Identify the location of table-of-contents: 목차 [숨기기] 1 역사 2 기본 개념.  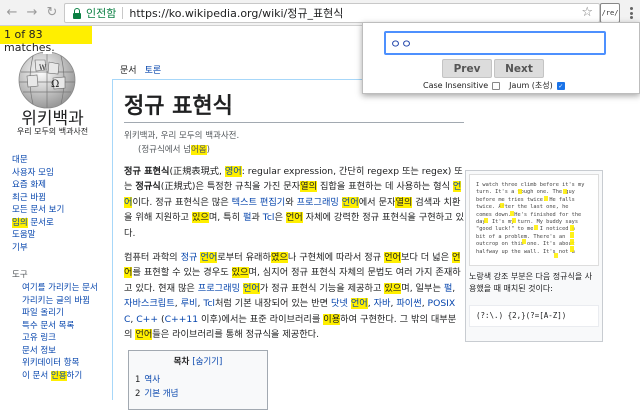
(198, 380).